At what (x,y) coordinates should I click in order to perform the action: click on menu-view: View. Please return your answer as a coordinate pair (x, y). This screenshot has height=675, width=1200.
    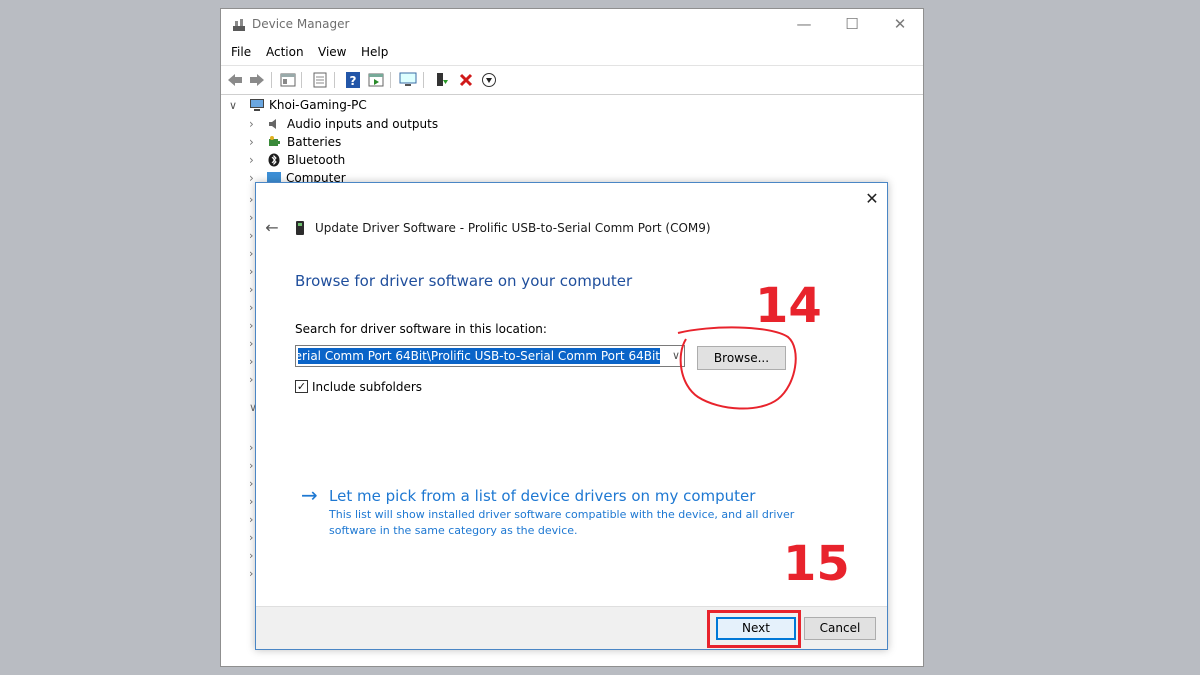
    Looking at the image, I should click on (332, 52).